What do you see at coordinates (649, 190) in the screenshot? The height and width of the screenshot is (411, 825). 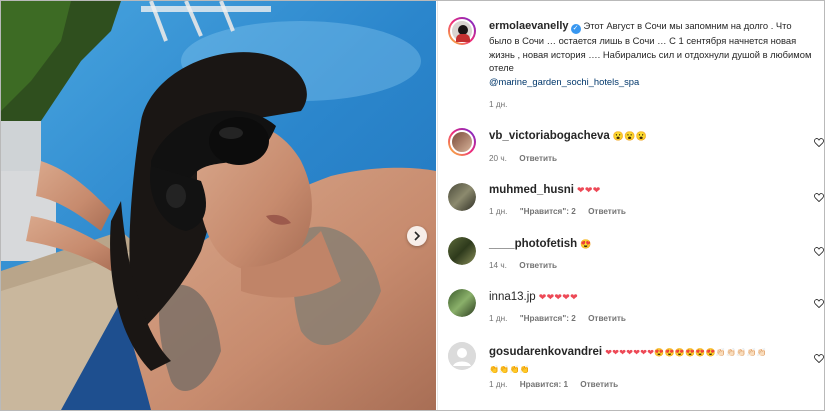 I see `comment-item: muhmed_husni ❤❤❤` at bounding box center [649, 190].